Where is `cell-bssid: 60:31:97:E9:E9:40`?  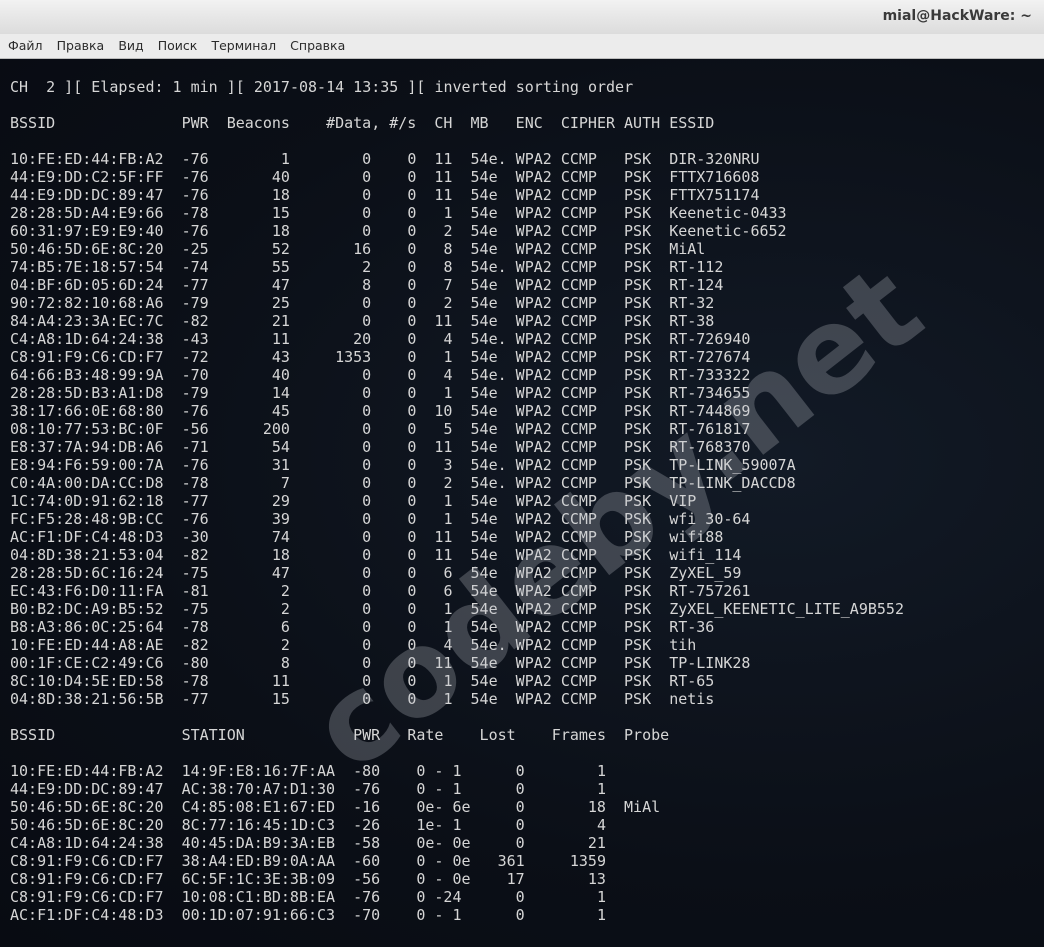
cell-bssid: 60:31:97:E9:E9:40 is located at coordinates (87, 231).